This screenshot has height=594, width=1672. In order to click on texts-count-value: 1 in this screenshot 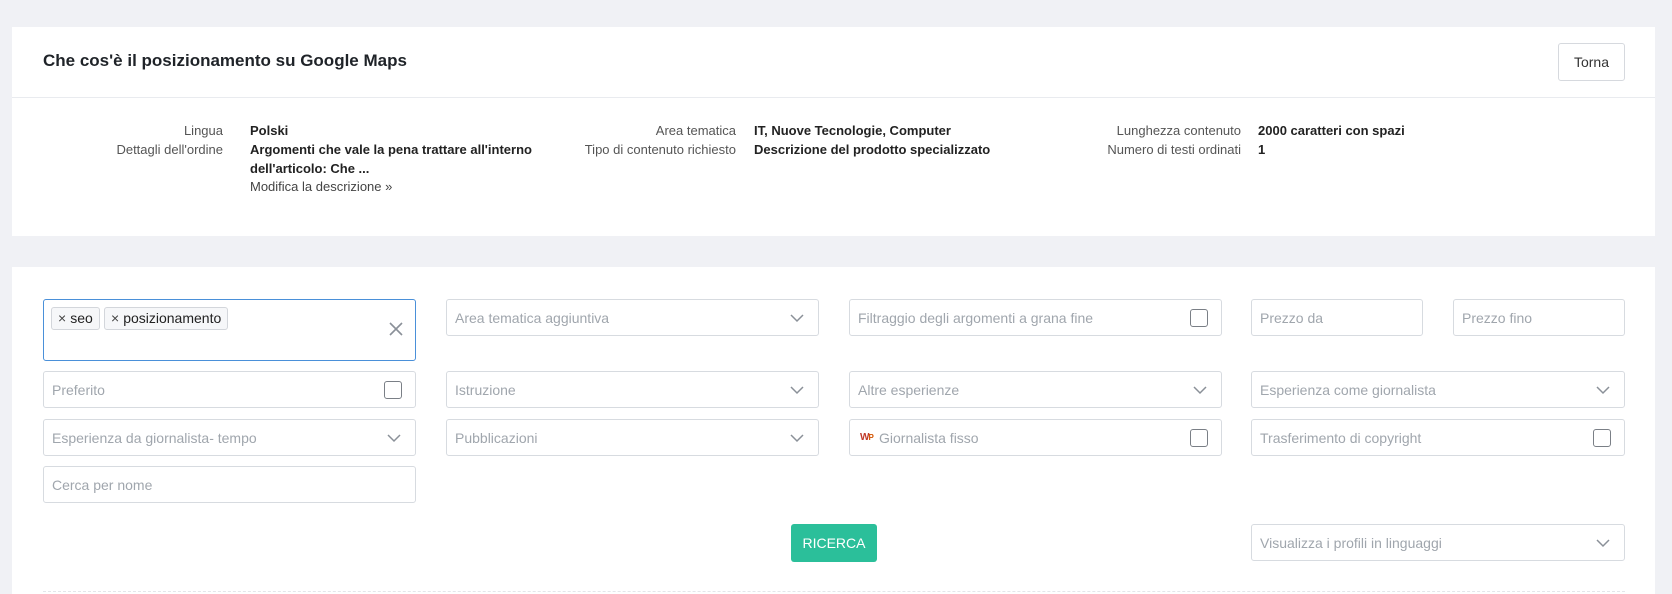, I will do `click(1262, 149)`.